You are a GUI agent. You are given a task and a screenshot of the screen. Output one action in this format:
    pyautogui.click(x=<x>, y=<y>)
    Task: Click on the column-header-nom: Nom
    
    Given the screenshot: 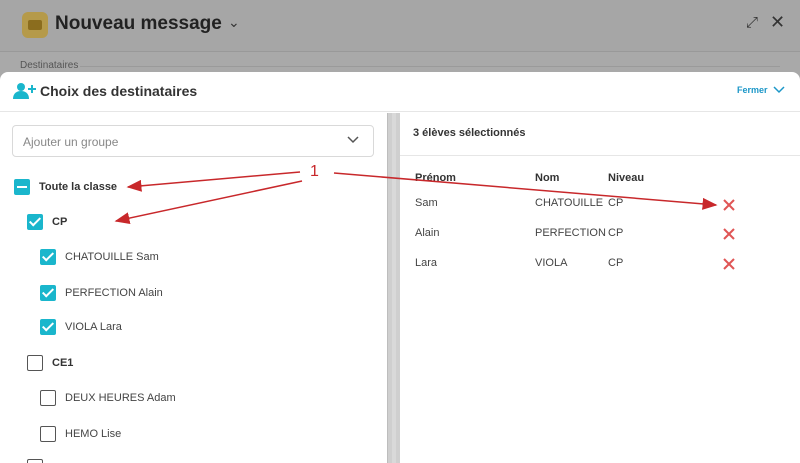 What is the action you would take?
    pyautogui.click(x=547, y=178)
    